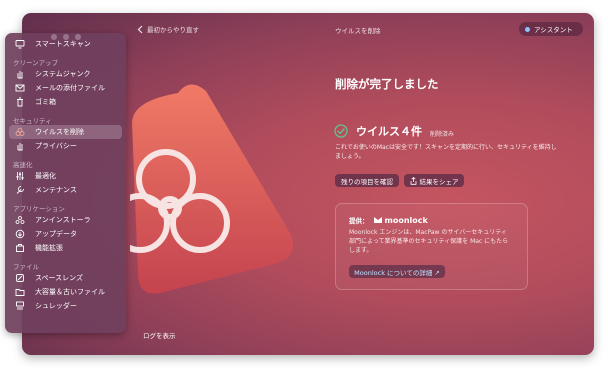 The width and height of the screenshot is (608, 372). I want to click on section-files: ファイル, so click(26, 267).